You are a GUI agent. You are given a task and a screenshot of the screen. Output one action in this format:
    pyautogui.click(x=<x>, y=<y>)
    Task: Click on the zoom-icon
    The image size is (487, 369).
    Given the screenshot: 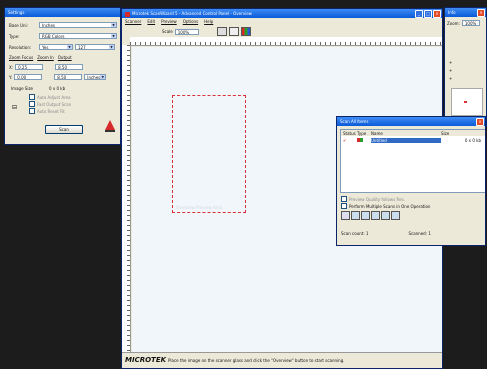 What is the action you would take?
    pyautogui.click(x=221, y=31)
    